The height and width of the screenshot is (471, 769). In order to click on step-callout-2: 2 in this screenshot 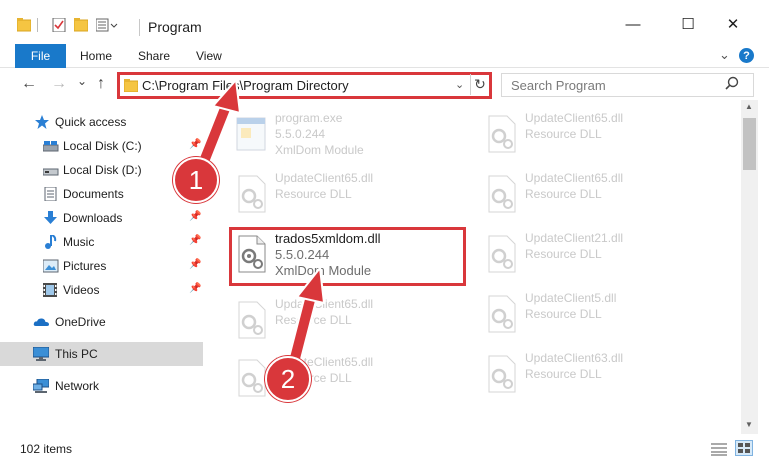, I will do `click(288, 379)`.